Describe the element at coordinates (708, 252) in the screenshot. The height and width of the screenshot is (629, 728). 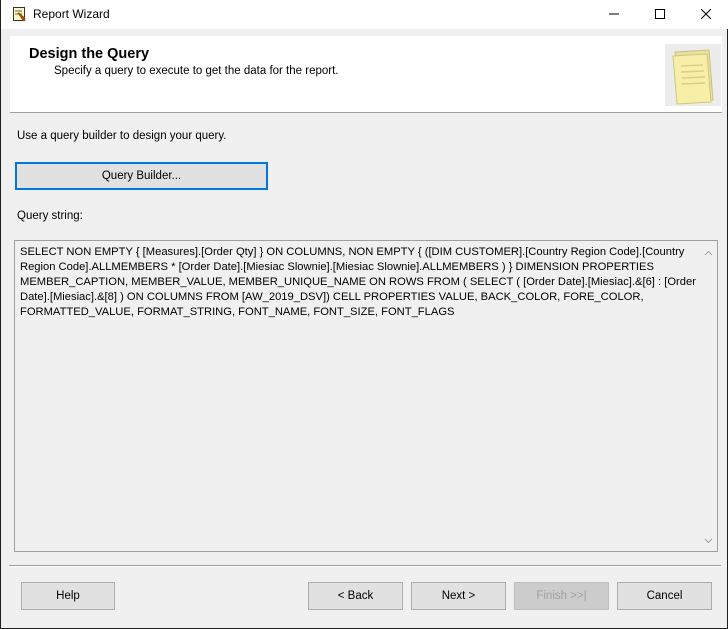
I see `scroll-up-icon` at that location.